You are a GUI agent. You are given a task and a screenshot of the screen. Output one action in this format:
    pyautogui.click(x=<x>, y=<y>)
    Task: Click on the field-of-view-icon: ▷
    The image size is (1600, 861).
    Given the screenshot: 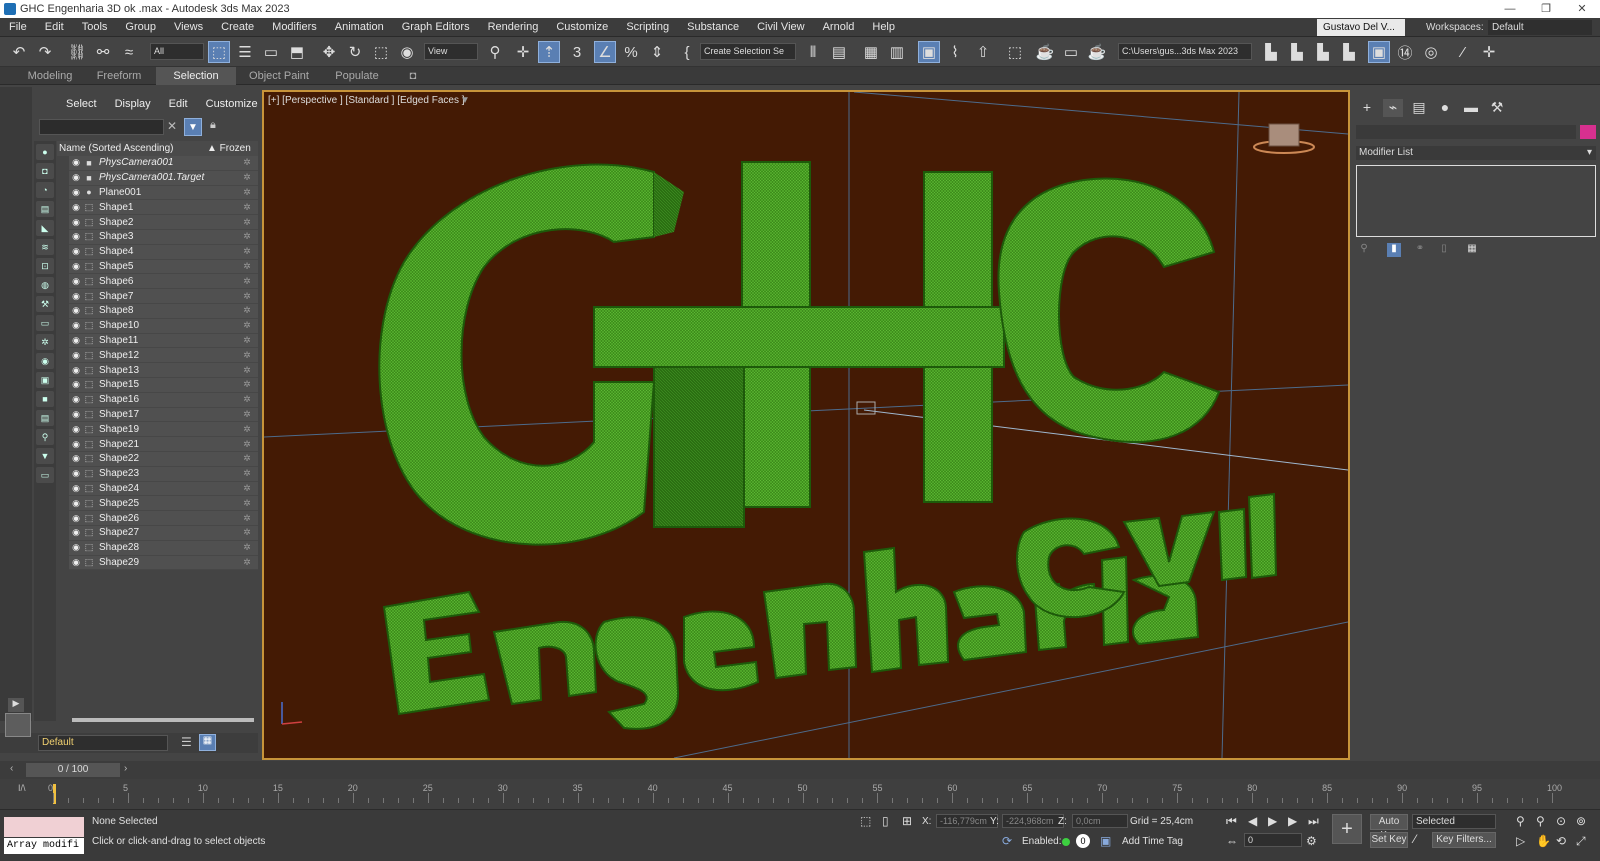 What is the action you would take?
    pyautogui.click(x=1520, y=841)
    